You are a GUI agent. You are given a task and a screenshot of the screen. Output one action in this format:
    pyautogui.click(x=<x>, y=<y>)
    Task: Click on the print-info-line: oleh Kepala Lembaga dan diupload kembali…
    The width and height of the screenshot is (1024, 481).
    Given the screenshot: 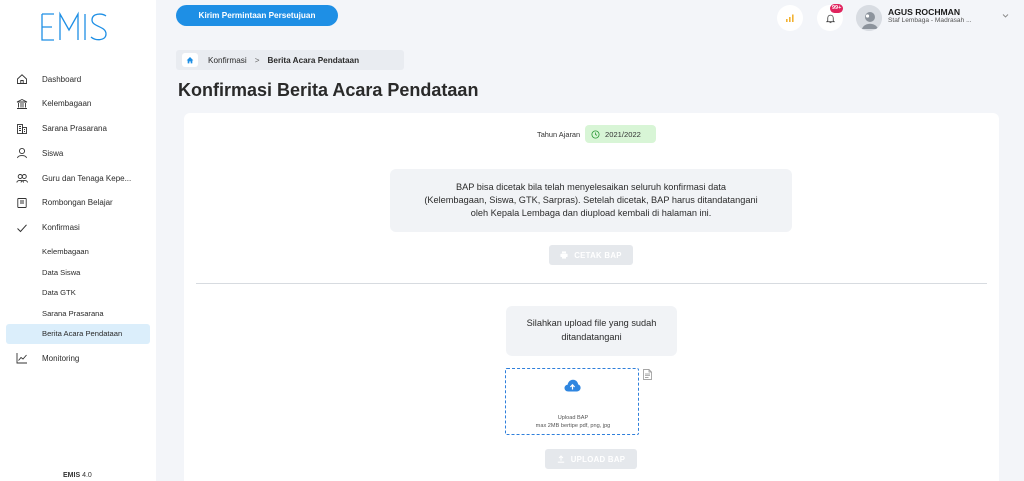 What is the action you would take?
    pyautogui.click(x=591, y=213)
    